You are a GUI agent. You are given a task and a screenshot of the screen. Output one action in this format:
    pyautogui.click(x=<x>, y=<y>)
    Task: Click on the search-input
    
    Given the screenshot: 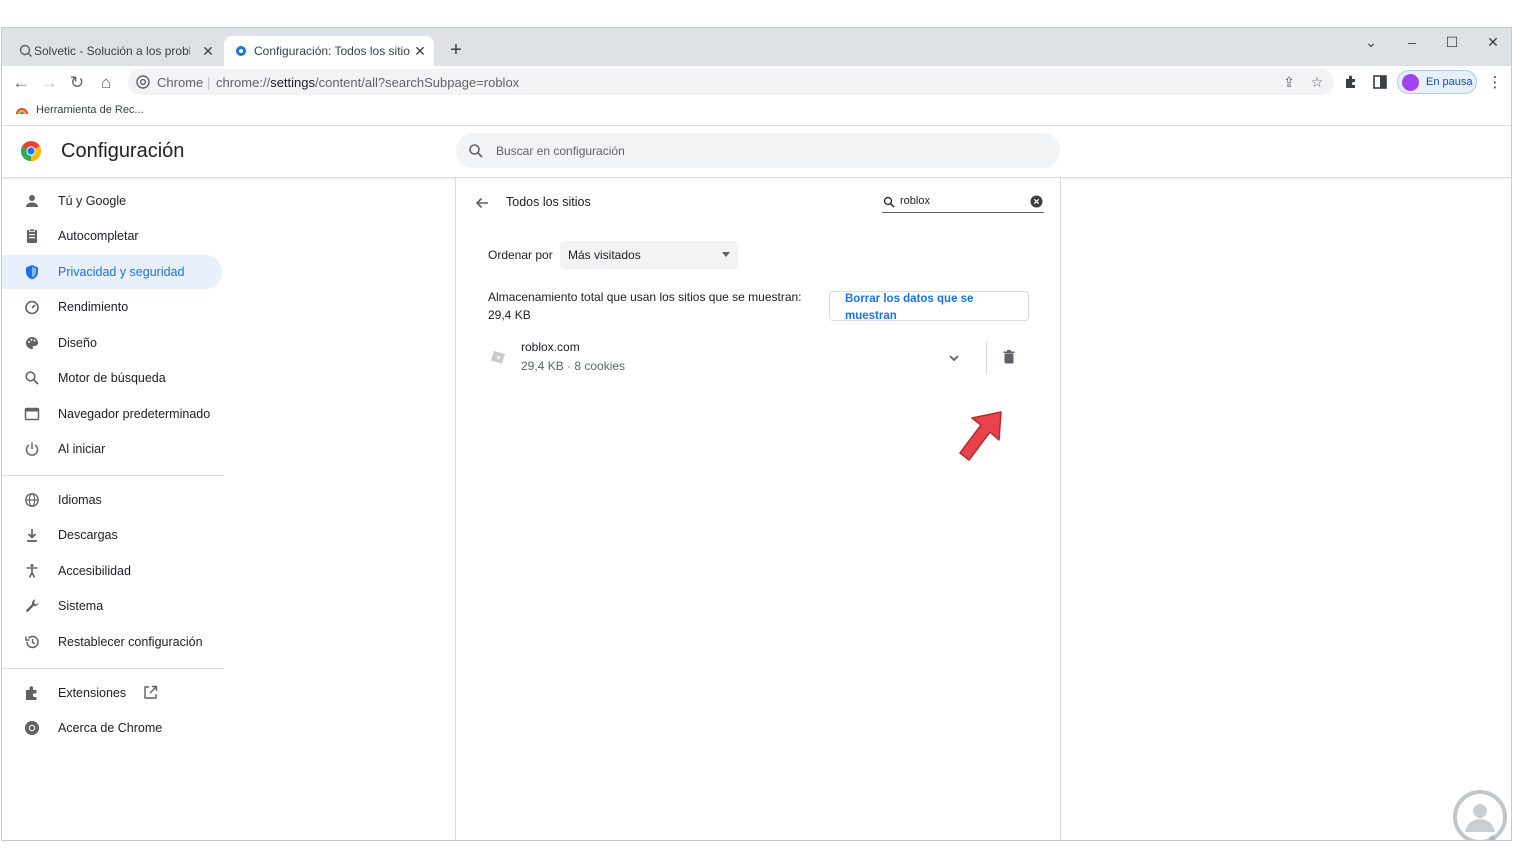 What is the action you would take?
    pyautogui.click(x=766, y=151)
    